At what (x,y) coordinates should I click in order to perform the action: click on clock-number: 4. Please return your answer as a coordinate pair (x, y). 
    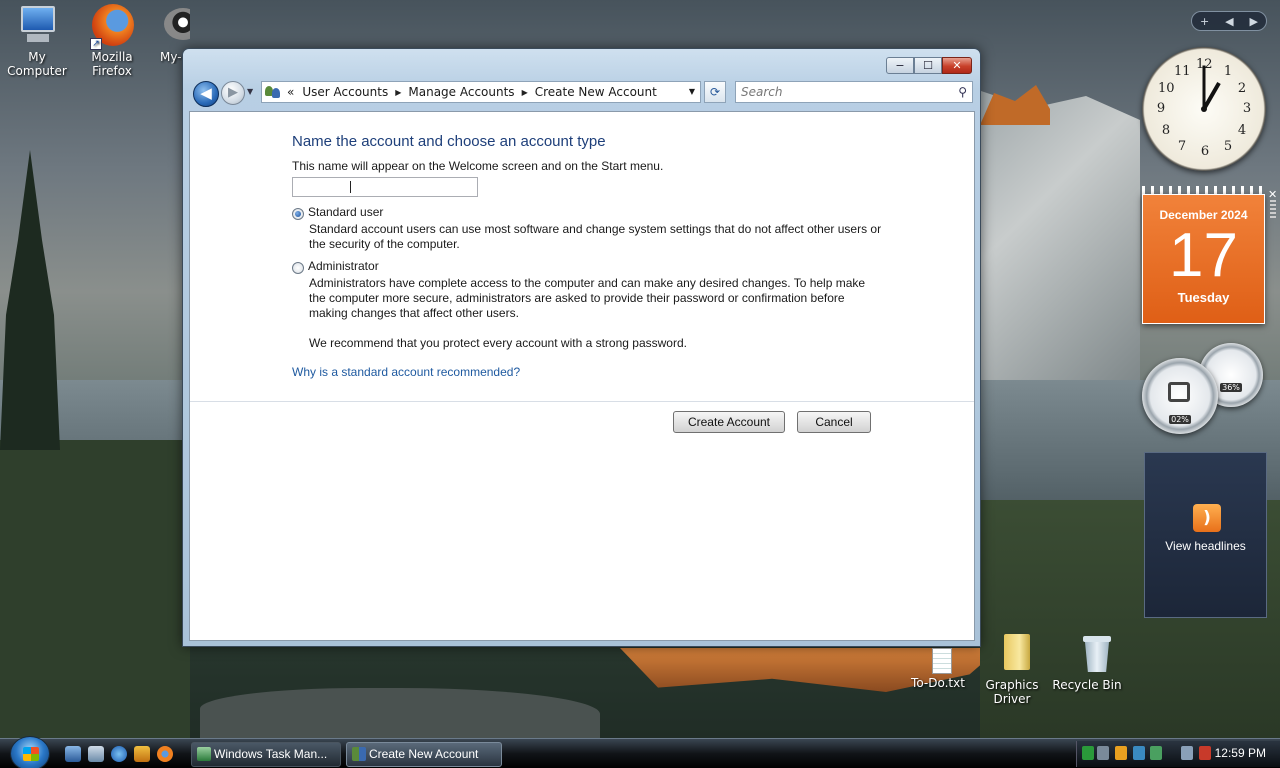
    Looking at the image, I should click on (1242, 130).